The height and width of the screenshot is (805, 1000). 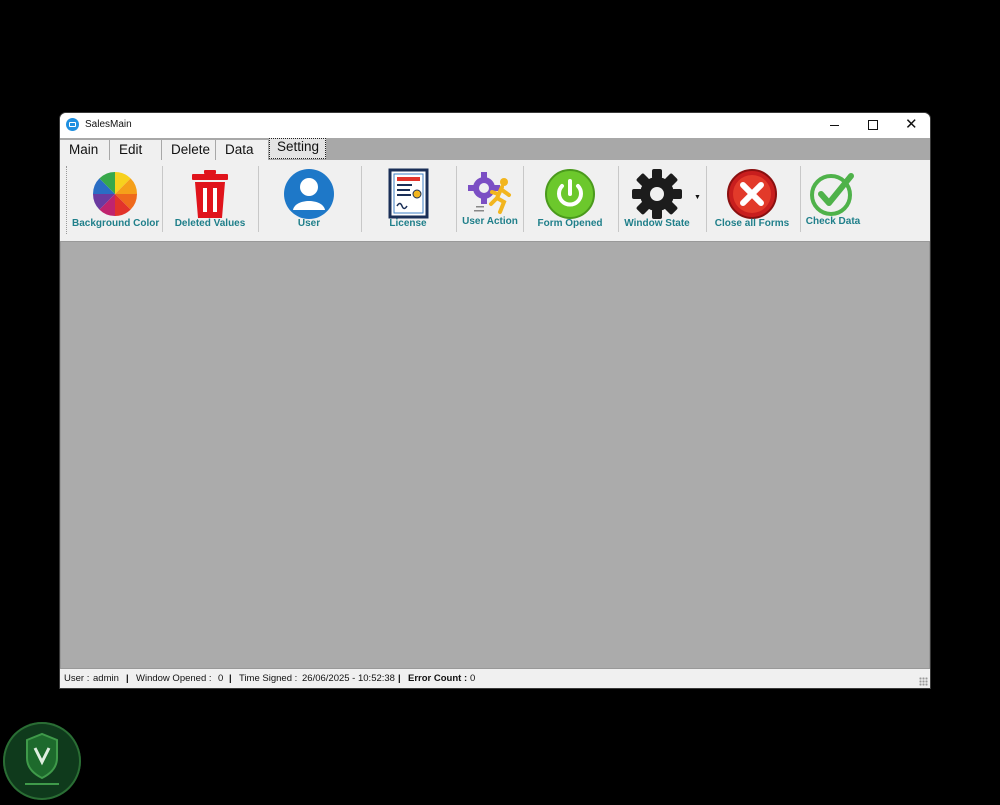 I want to click on minimize-button, so click(x=835, y=125).